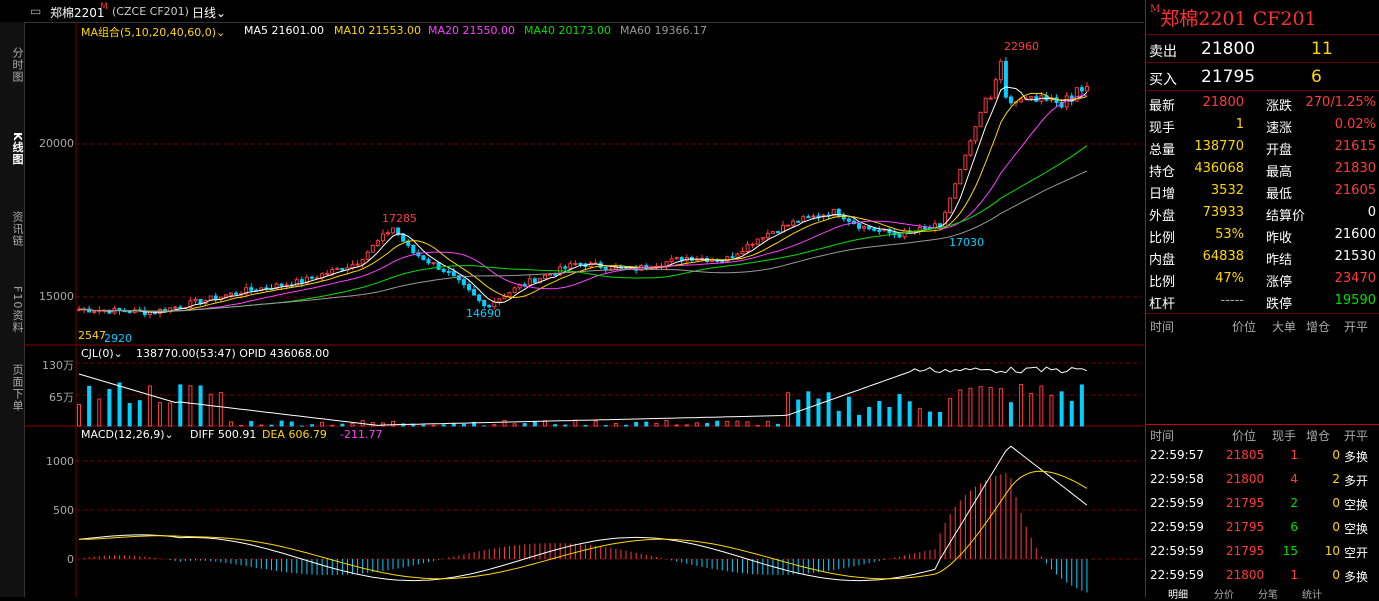  What do you see at coordinates (483, 313) in the screenshot?
I see `local-low-label: 14690` at bounding box center [483, 313].